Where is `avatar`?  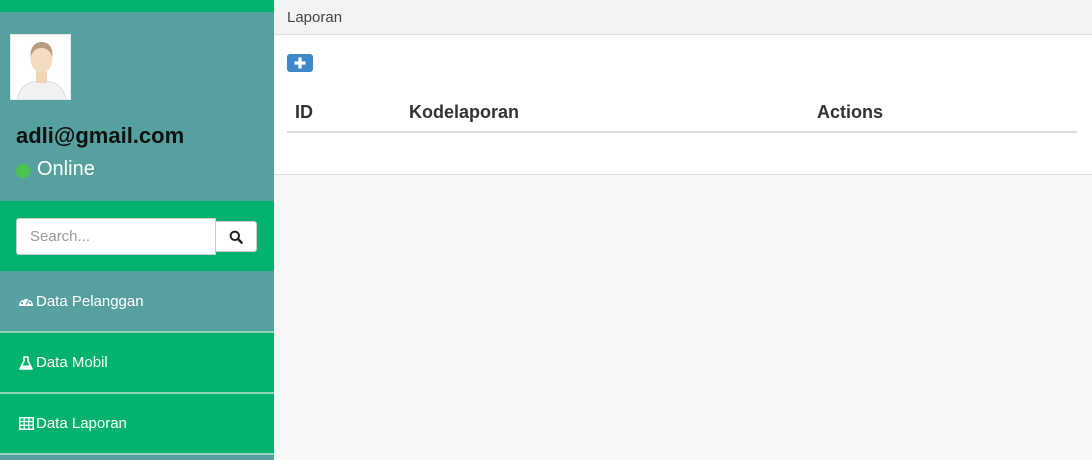
avatar is located at coordinates (40, 67).